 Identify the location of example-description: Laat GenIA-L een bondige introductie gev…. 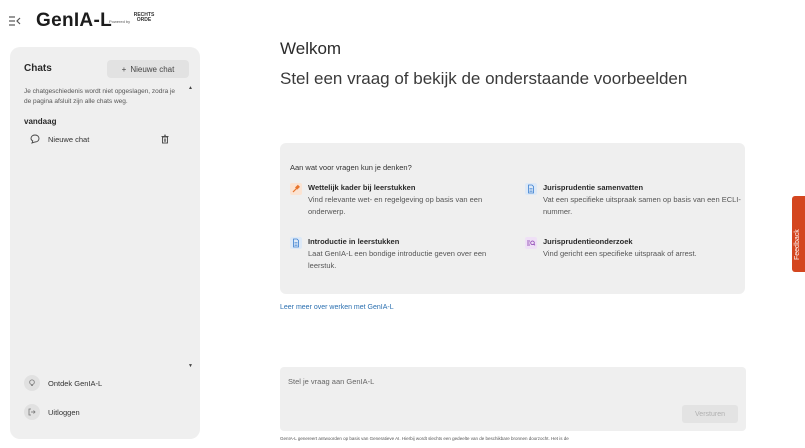
(397, 259).